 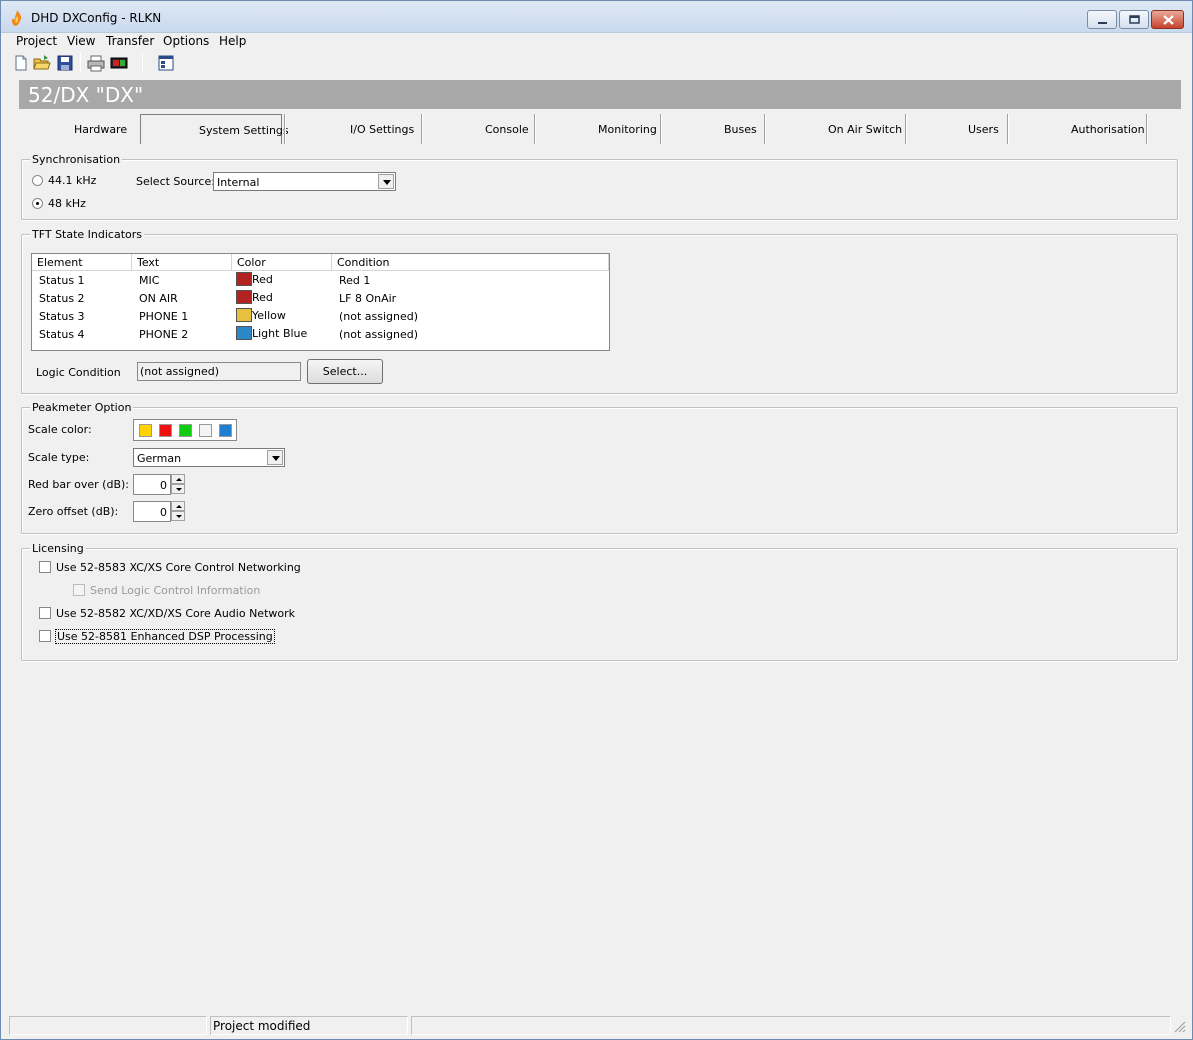 What do you see at coordinates (1108, 129) in the screenshot?
I see `tab-label: Authorisation` at bounding box center [1108, 129].